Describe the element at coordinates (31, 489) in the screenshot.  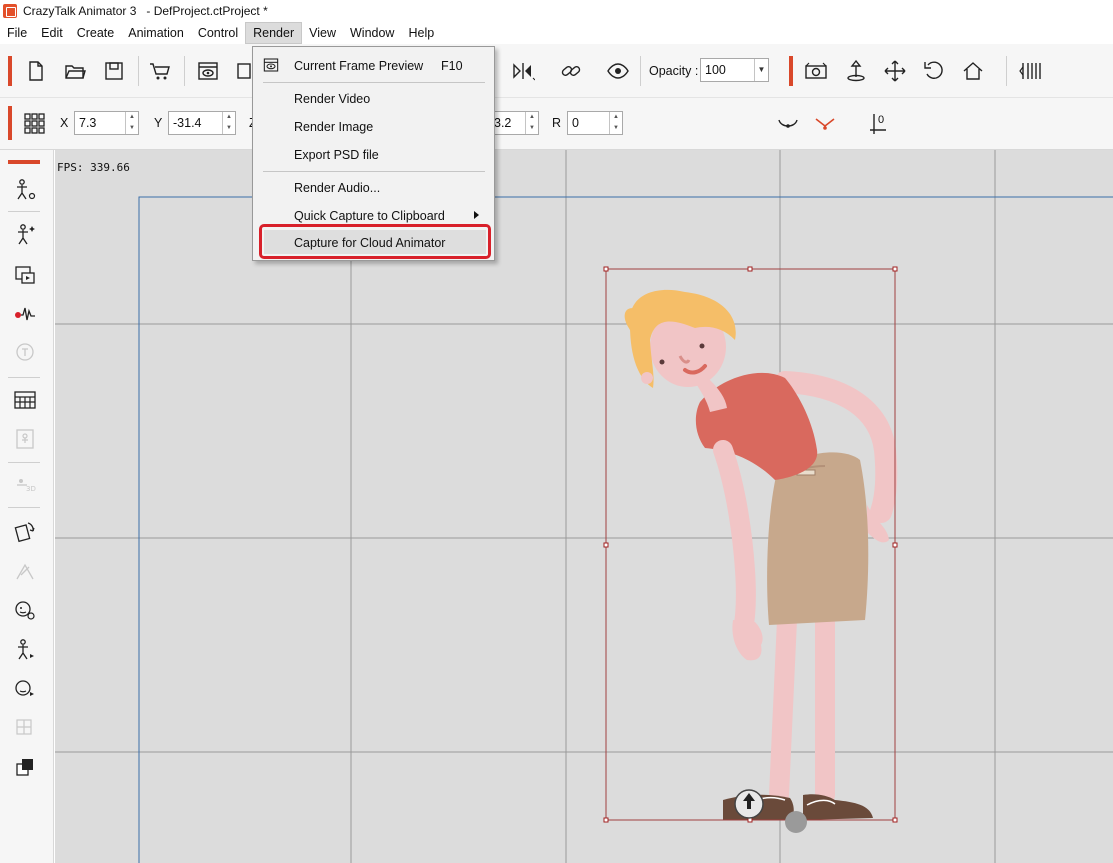
I see `svg-text: 3D` at that location.